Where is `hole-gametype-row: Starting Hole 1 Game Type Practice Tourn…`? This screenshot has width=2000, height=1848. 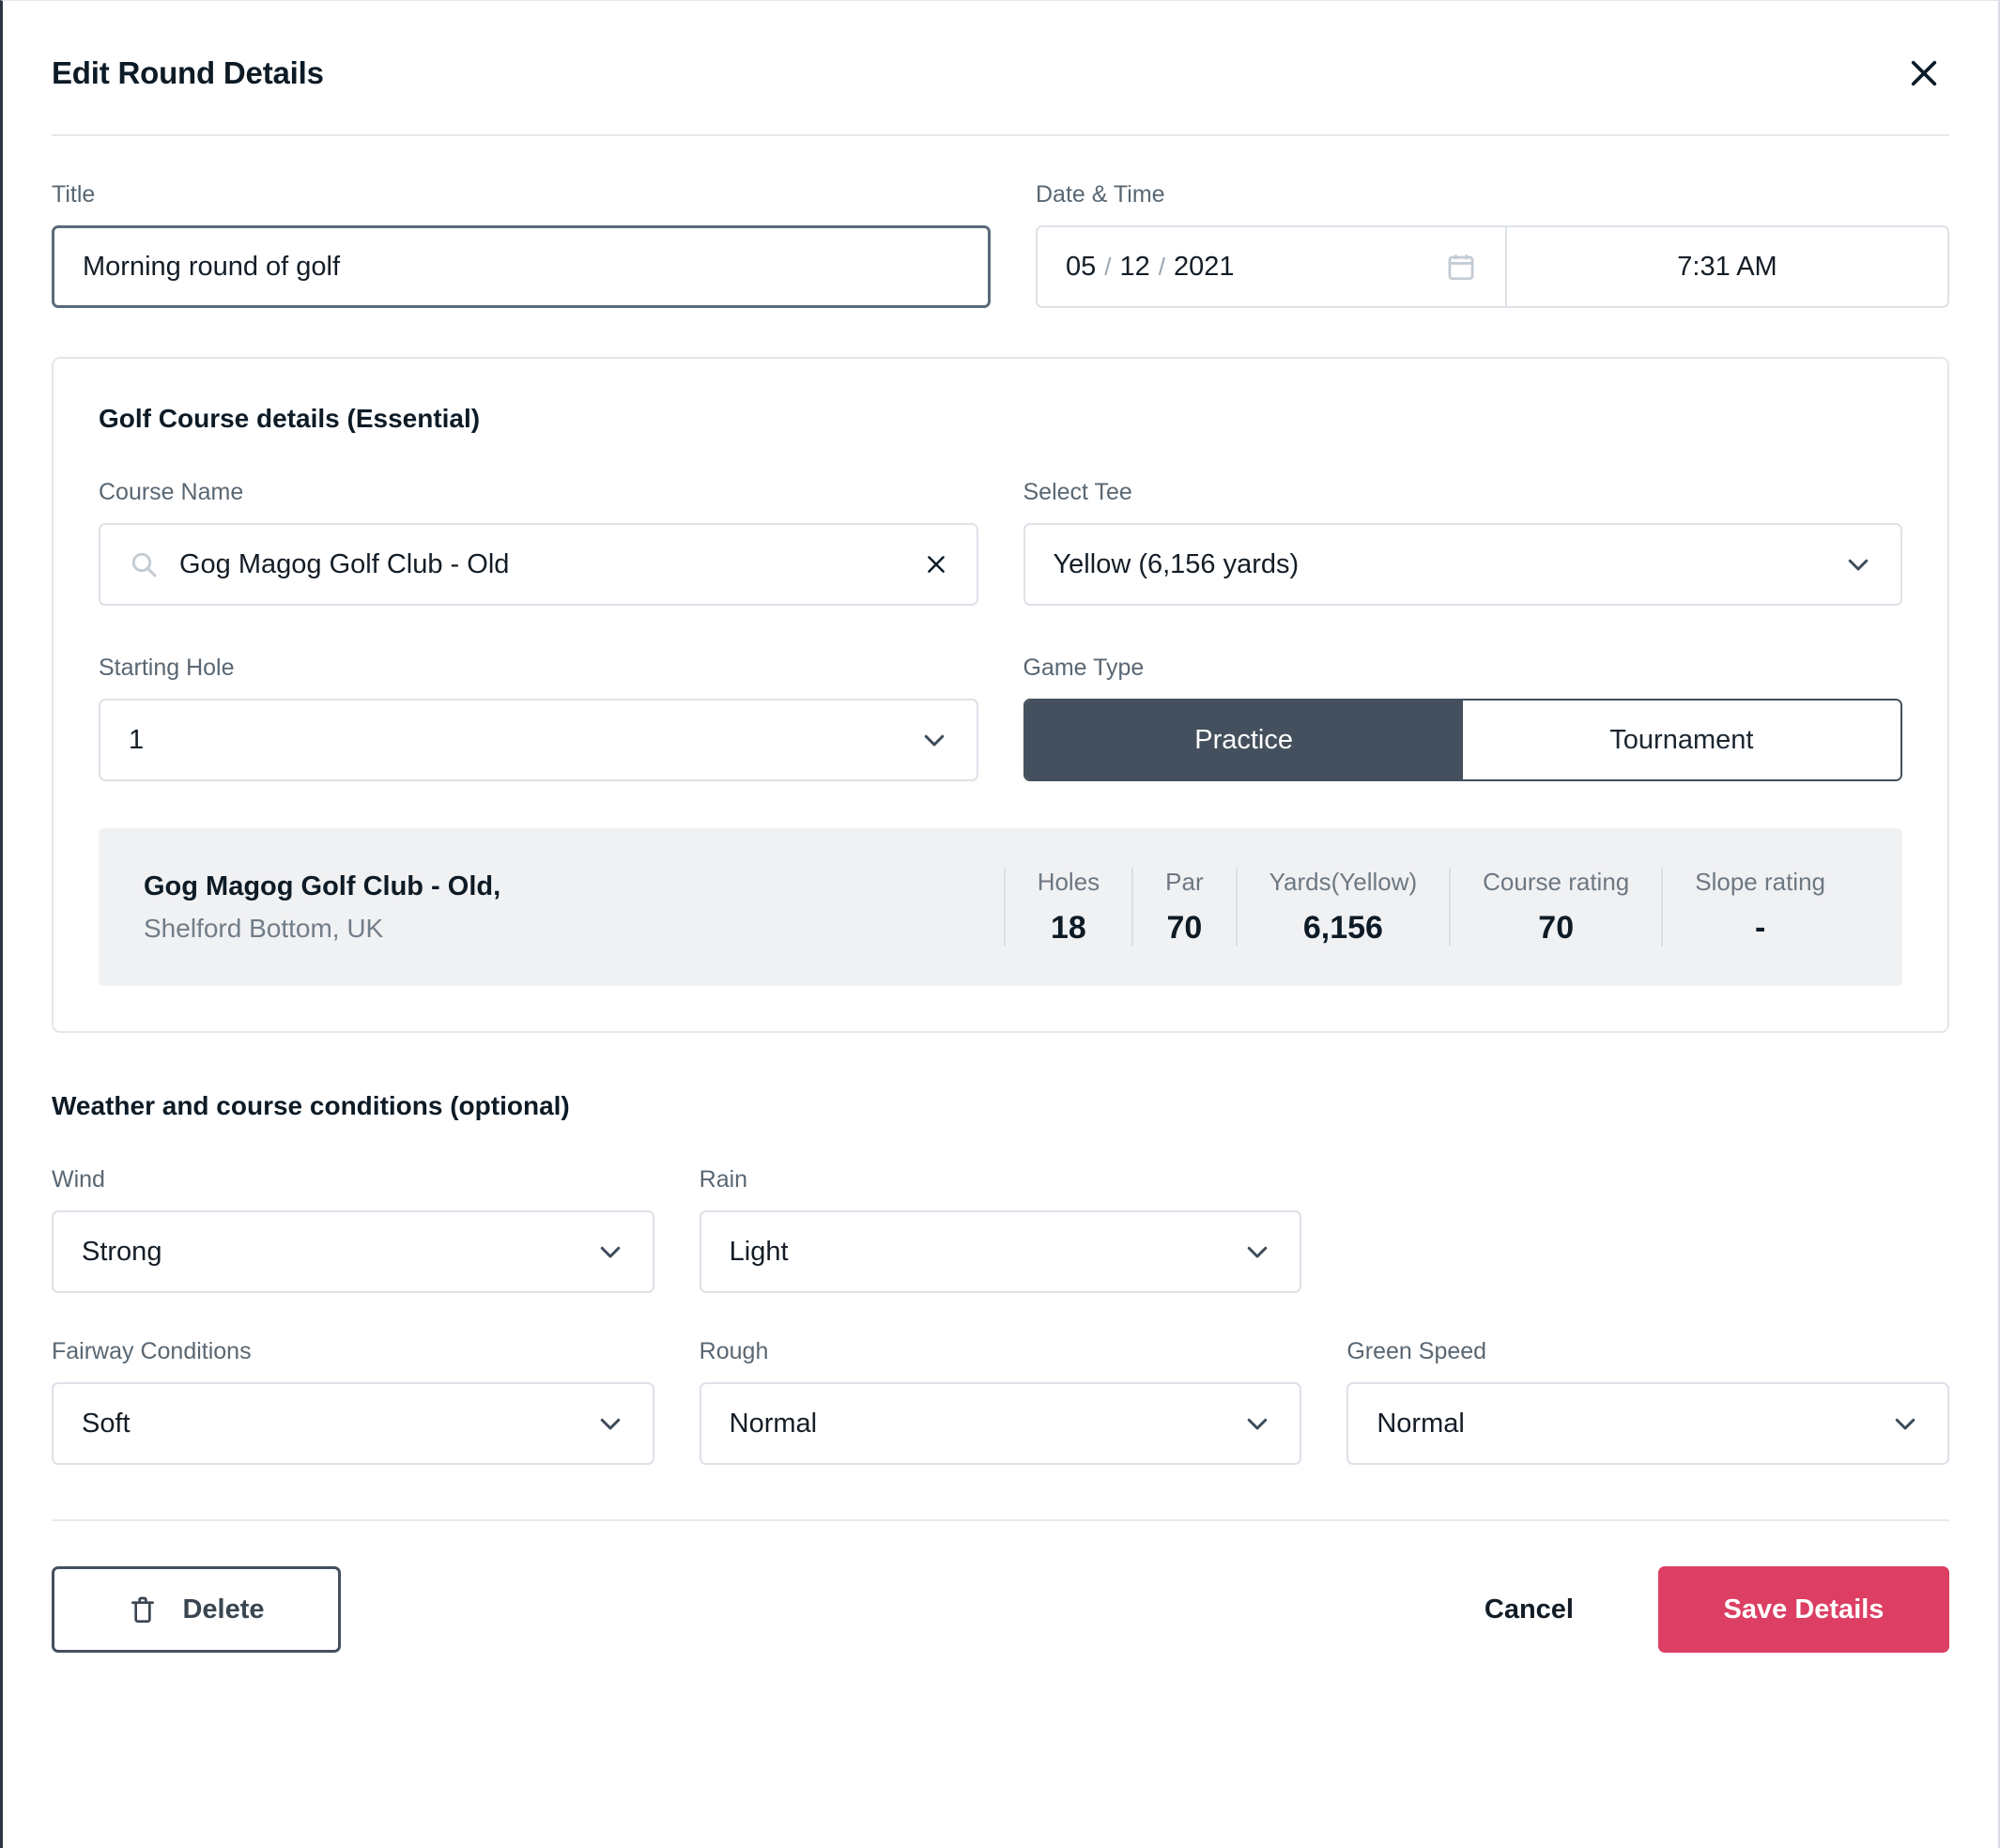 hole-gametype-row: Starting Hole 1 Game Type Practice Tourn… is located at coordinates (1000, 717).